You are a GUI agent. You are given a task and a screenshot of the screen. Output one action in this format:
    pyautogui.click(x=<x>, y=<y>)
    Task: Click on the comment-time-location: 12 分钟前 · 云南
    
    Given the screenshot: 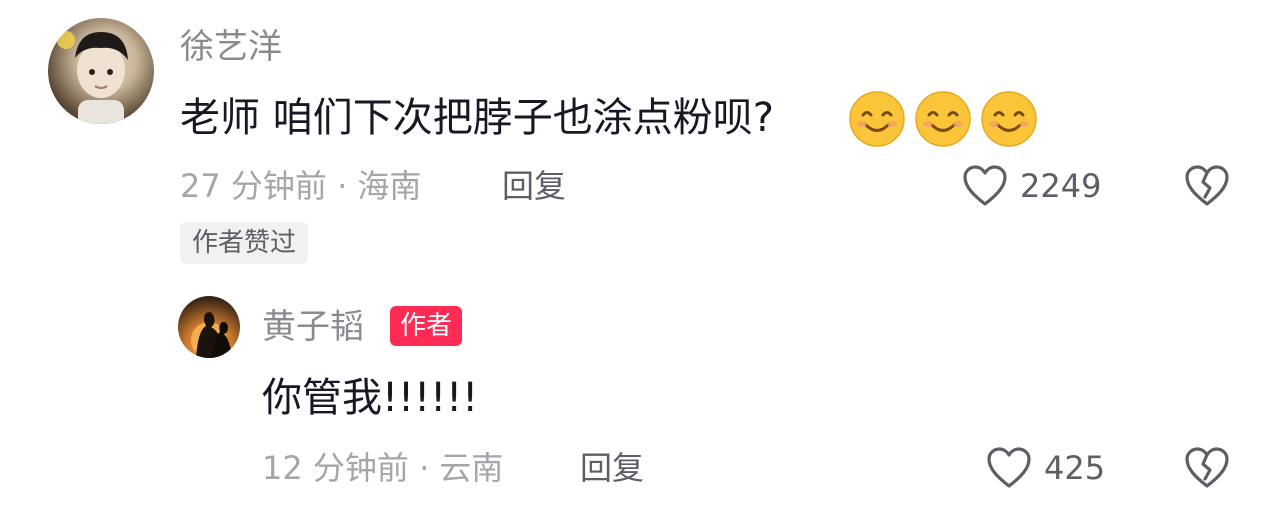 What is the action you would take?
    pyautogui.click(x=383, y=468)
    